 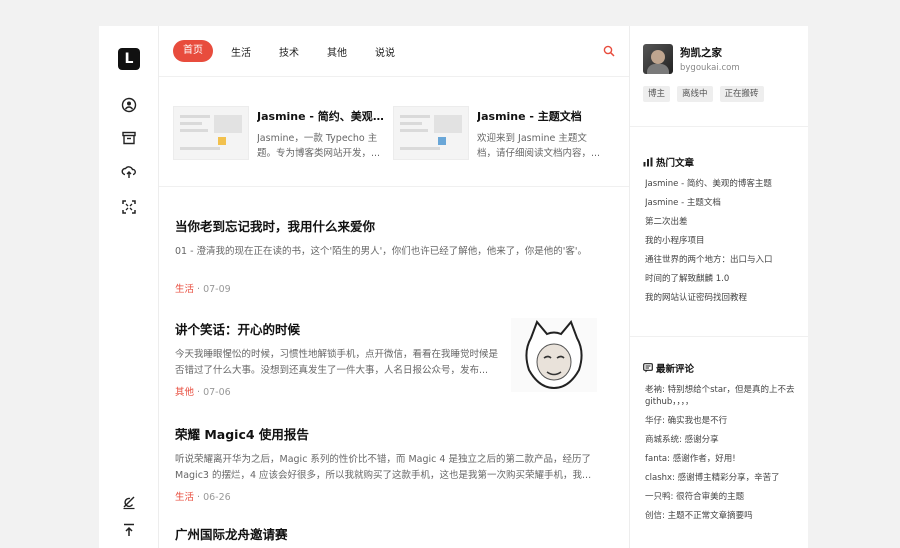 What do you see at coordinates (725, 478) in the screenshot?
I see `comment-item: clashx: 感谢博主精彩分享，辛苦了` at bounding box center [725, 478].